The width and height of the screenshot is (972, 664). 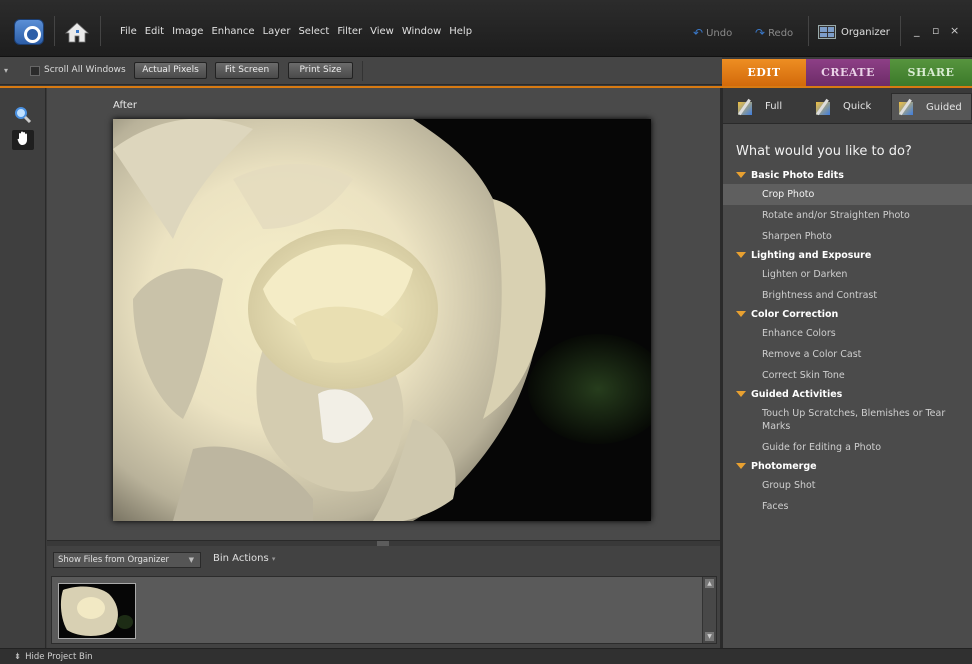 What do you see at coordinates (232, 31) in the screenshot?
I see `menu-enhance: Enhance` at bounding box center [232, 31].